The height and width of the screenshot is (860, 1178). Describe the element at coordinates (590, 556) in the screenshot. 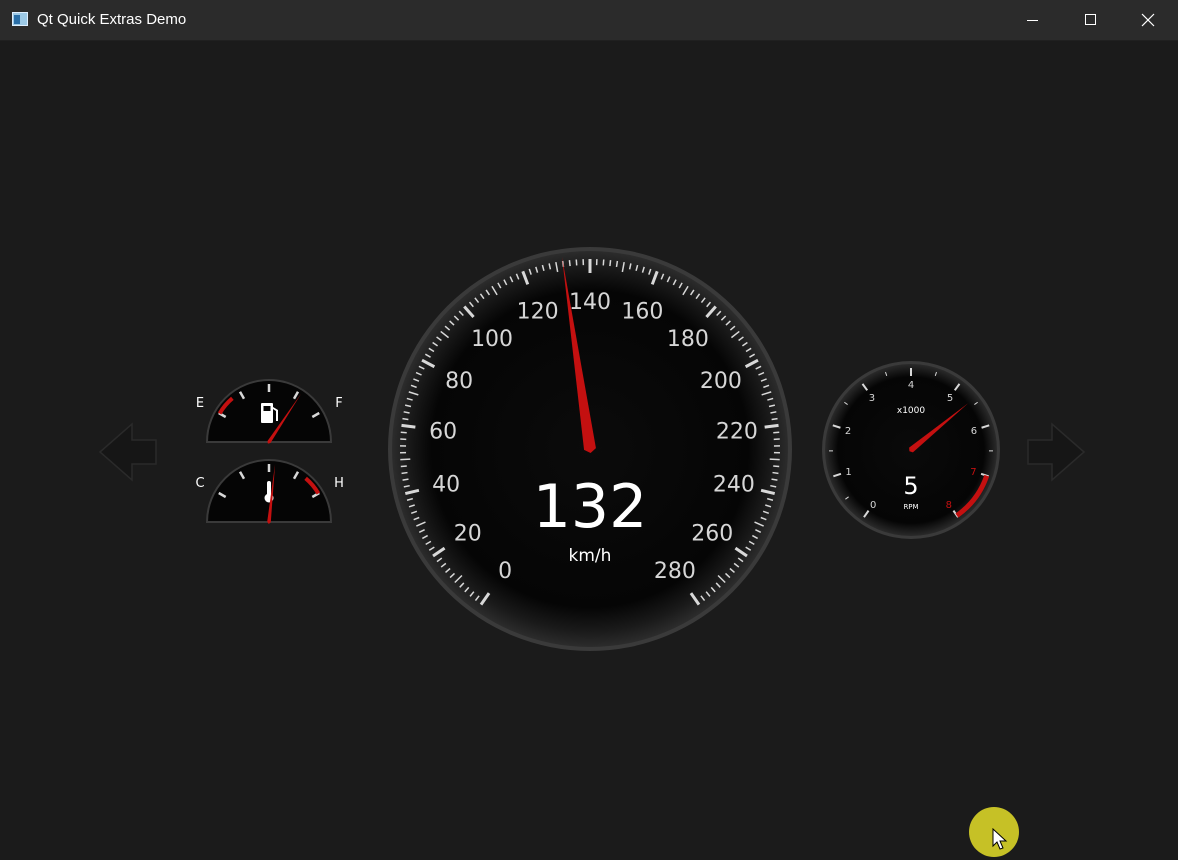

I see `speed-unit: km/h` at that location.